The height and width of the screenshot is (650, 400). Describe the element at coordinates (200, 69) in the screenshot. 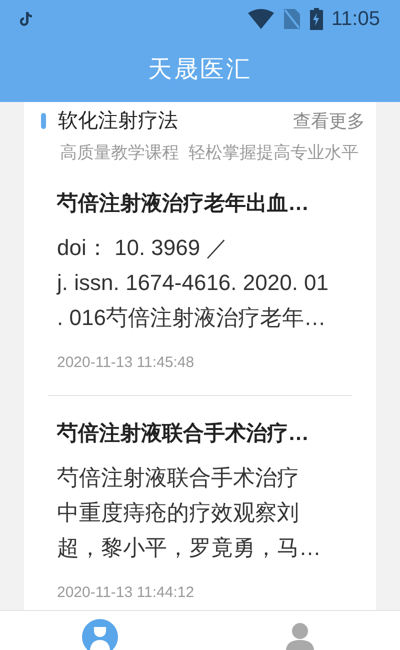

I see `app-title: 天晟医汇` at that location.